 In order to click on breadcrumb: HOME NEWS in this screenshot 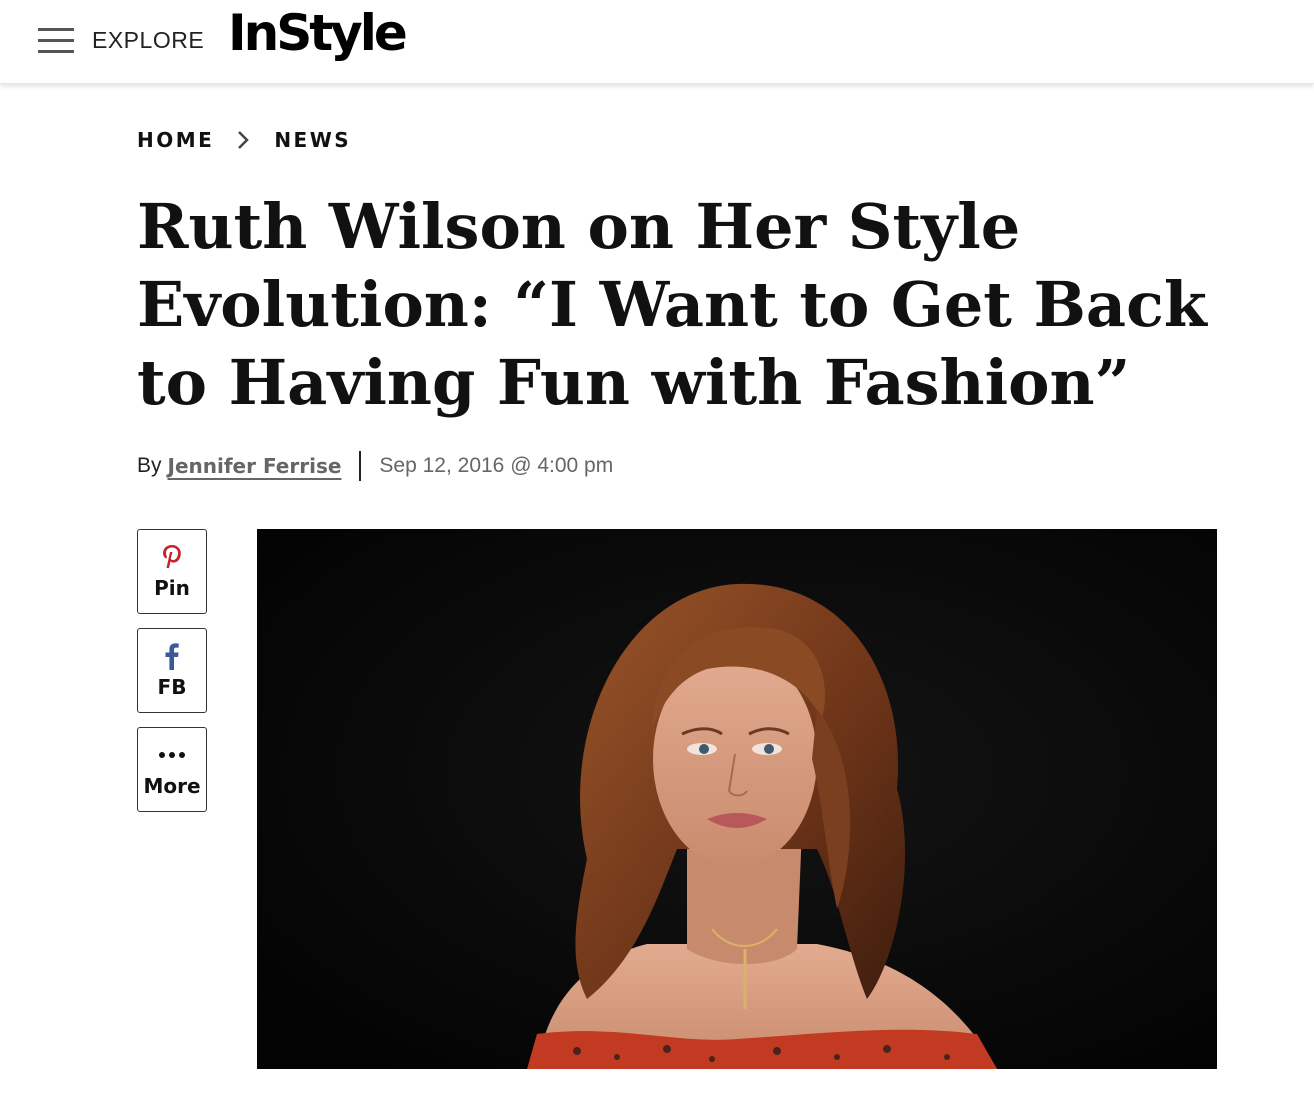, I will do `click(244, 140)`.